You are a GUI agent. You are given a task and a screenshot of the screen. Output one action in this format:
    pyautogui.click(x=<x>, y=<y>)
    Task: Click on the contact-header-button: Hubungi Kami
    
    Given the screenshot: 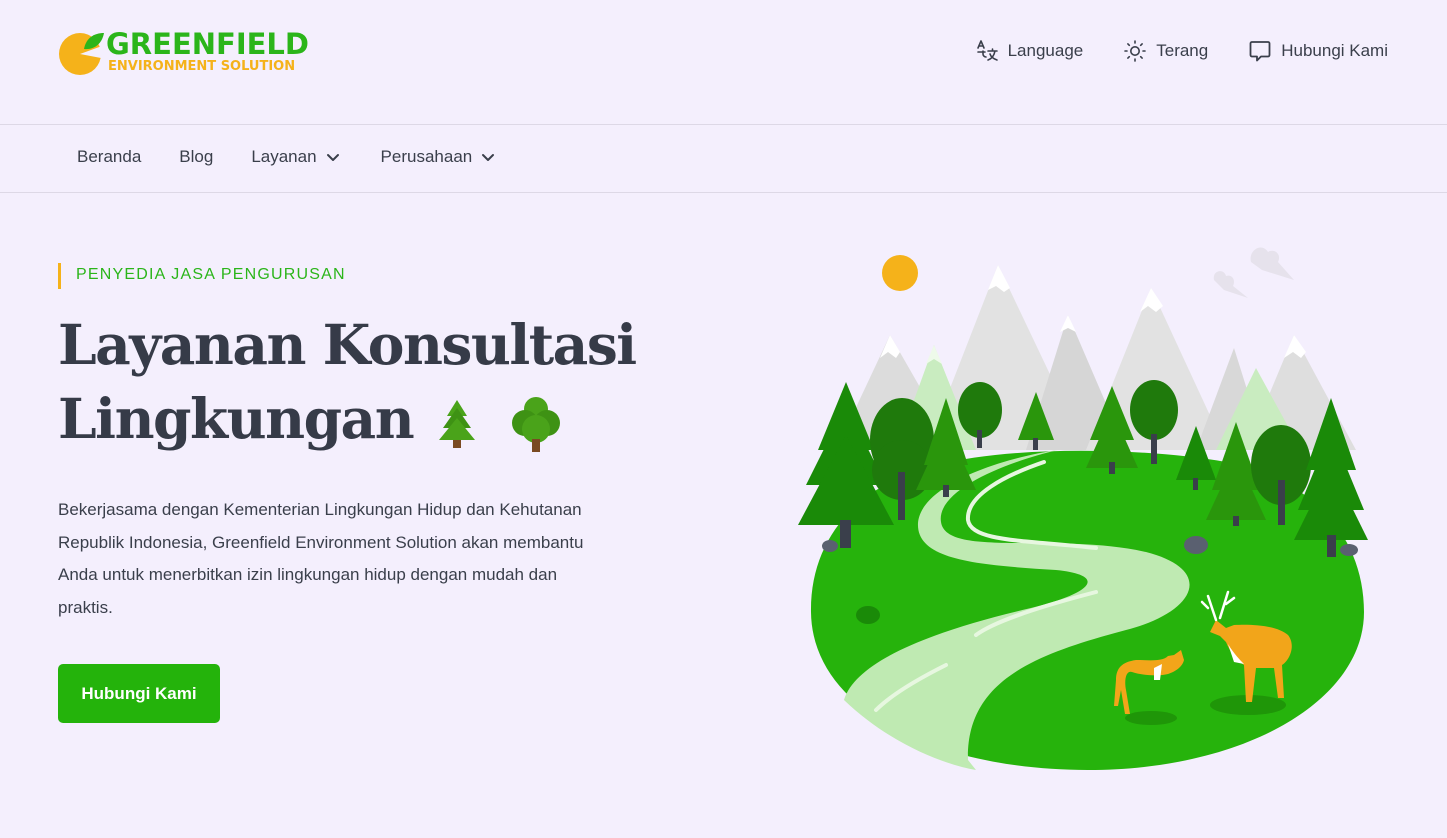 What is the action you would take?
    pyautogui.click(x=1318, y=51)
    